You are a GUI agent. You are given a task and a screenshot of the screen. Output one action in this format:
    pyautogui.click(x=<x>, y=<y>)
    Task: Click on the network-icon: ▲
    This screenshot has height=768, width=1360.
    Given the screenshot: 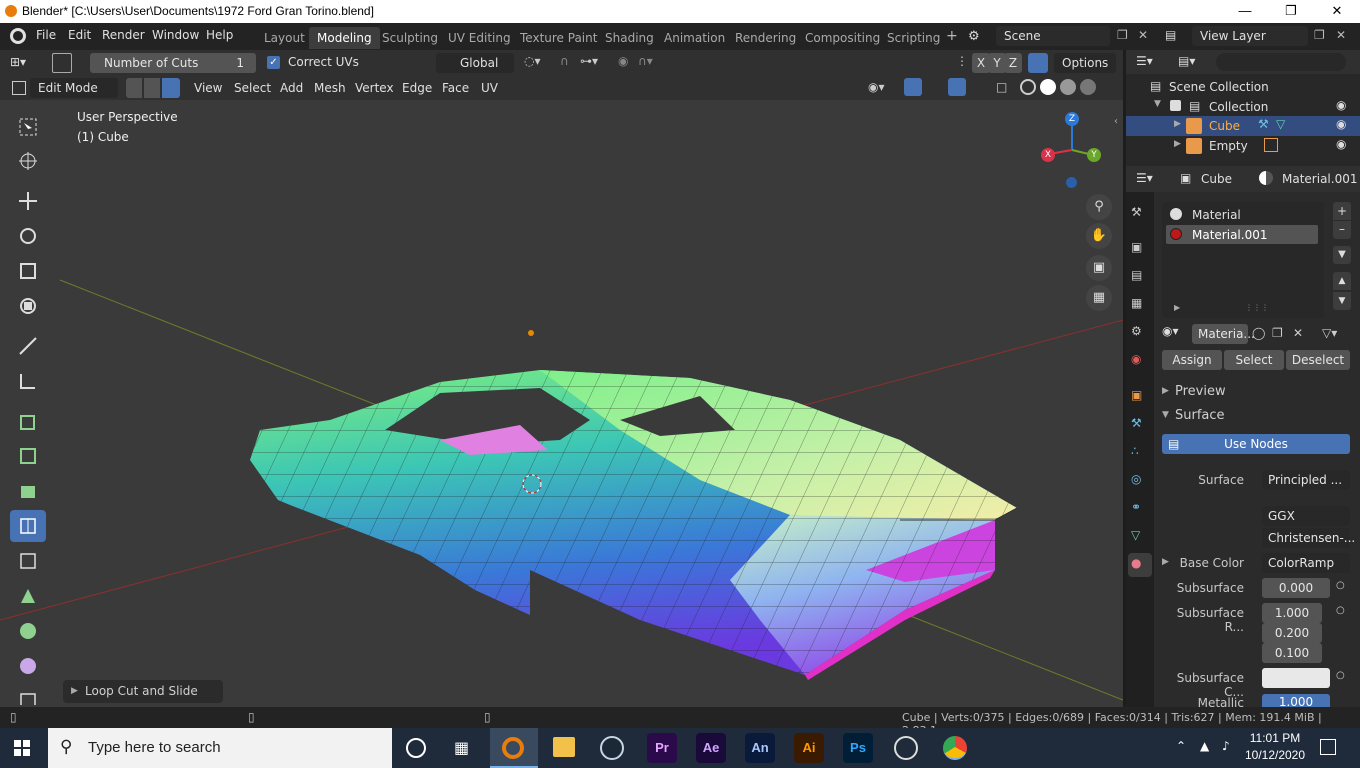 What is the action you would take?
    pyautogui.click(x=1204, y=746)
    